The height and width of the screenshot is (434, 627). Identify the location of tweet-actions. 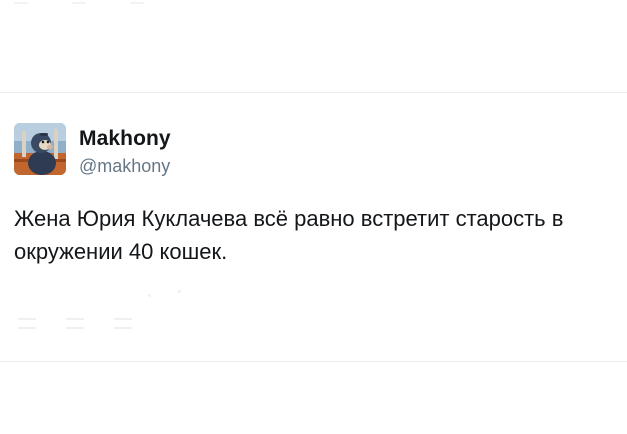
(114, 315).